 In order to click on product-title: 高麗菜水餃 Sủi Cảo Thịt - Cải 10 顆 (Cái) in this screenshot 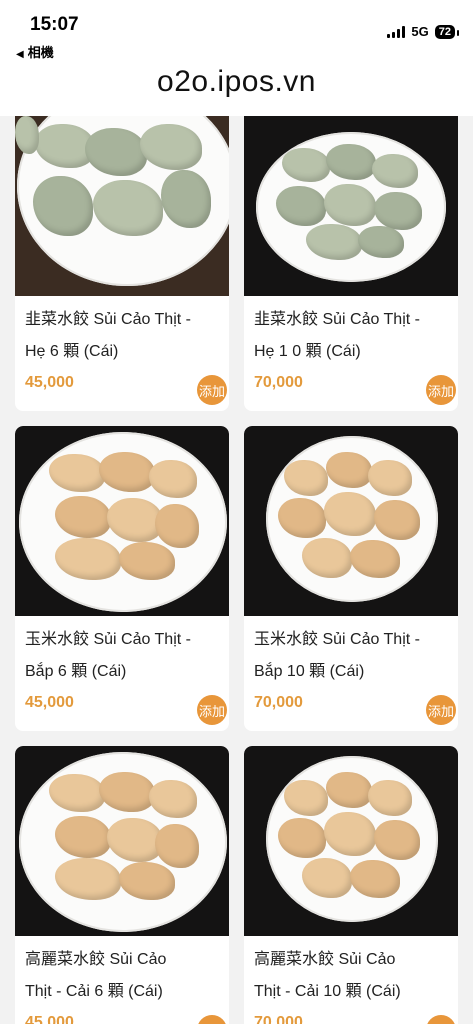, I will do `click(351, 972)`.